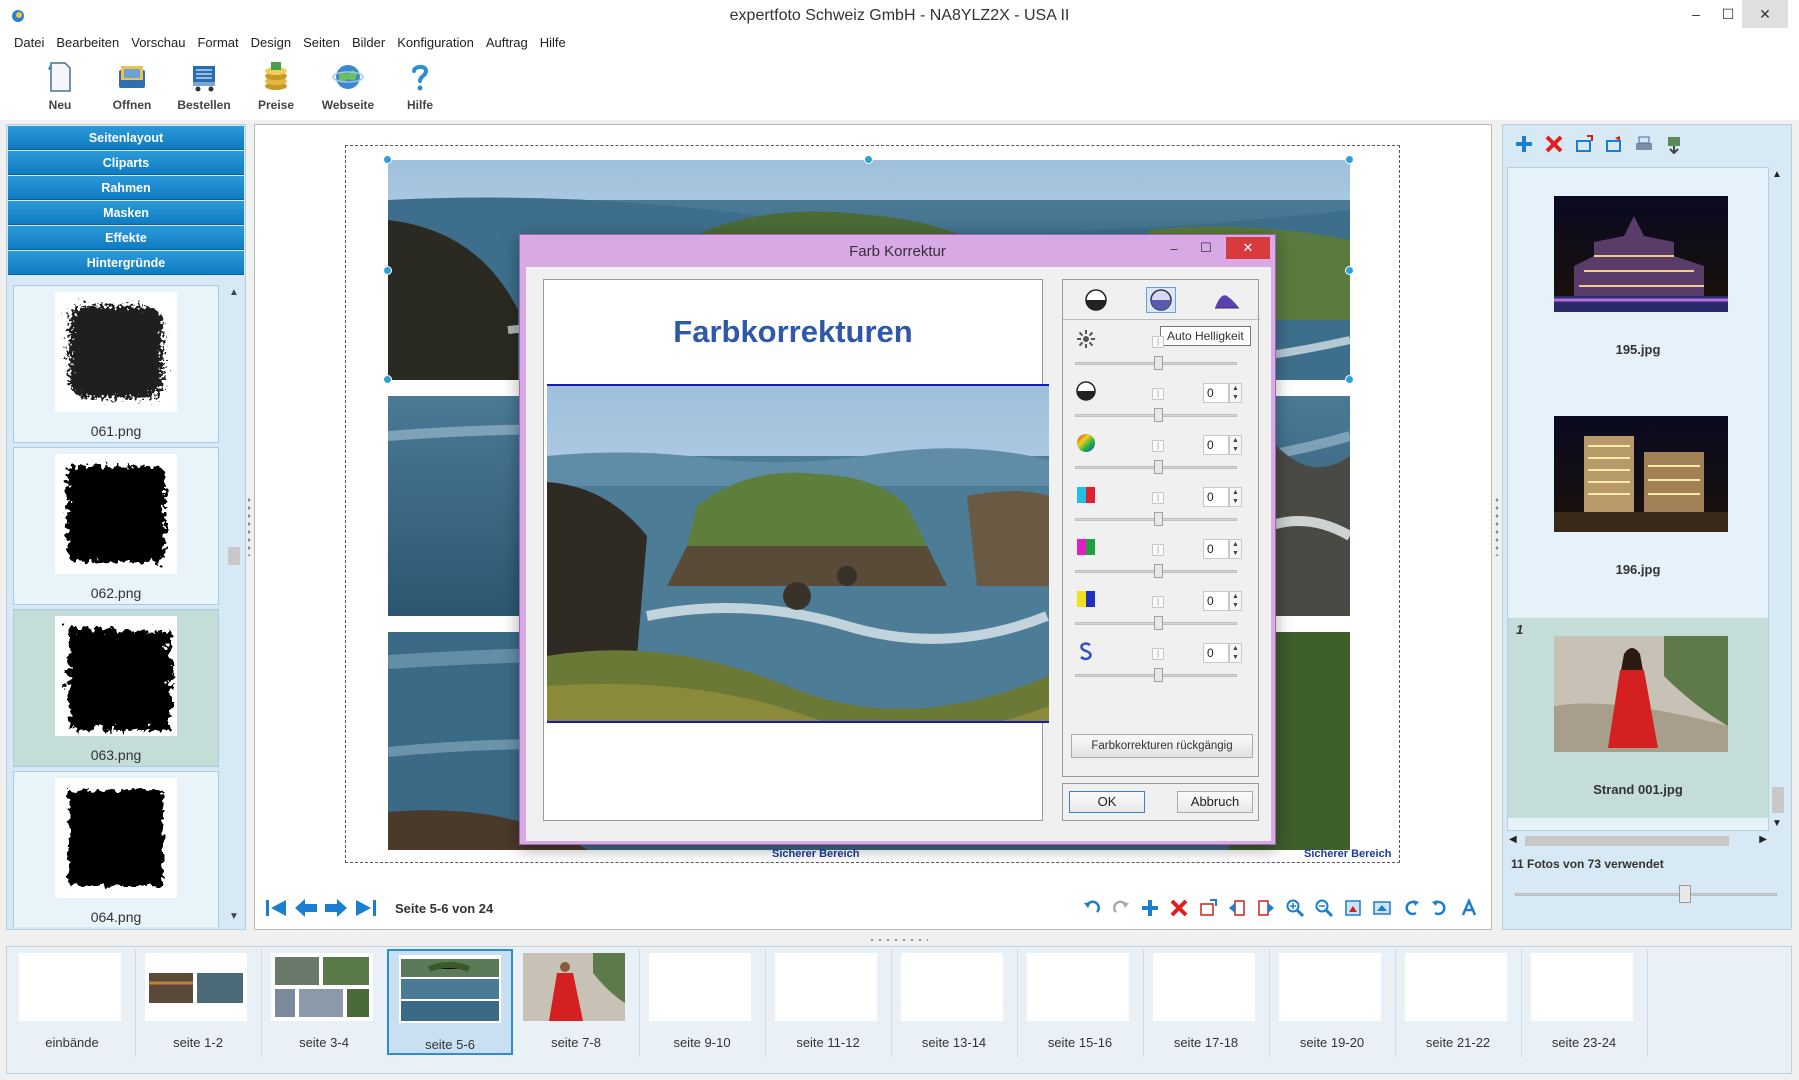  I want to click on bottom-splitter-grip, so click(898, 940).